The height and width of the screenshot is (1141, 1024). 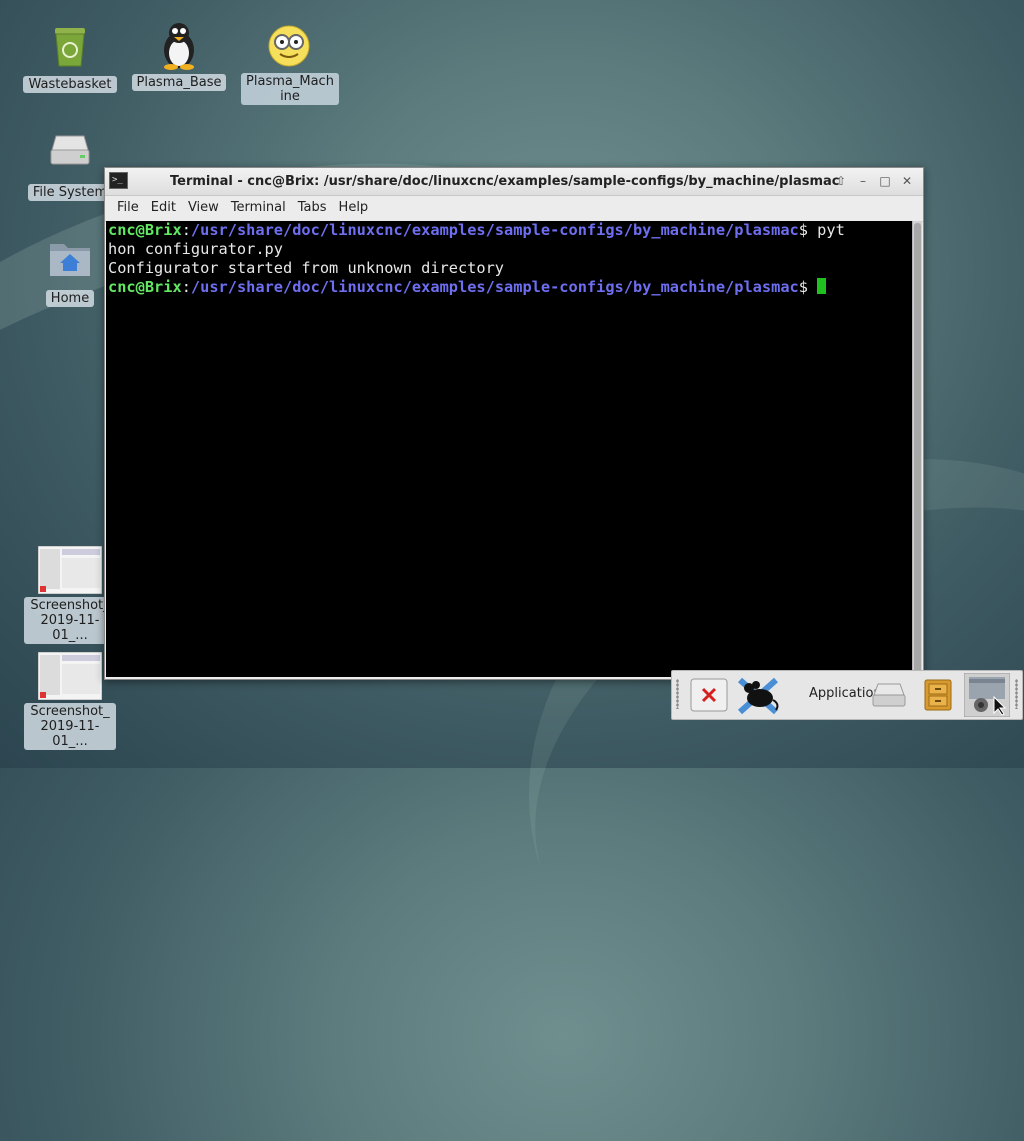 What do you see at coordinates (290, 89) in the screenshot?
I see `desktop-icon-label: Plasma_Machine` at bounding box center [290, 89].